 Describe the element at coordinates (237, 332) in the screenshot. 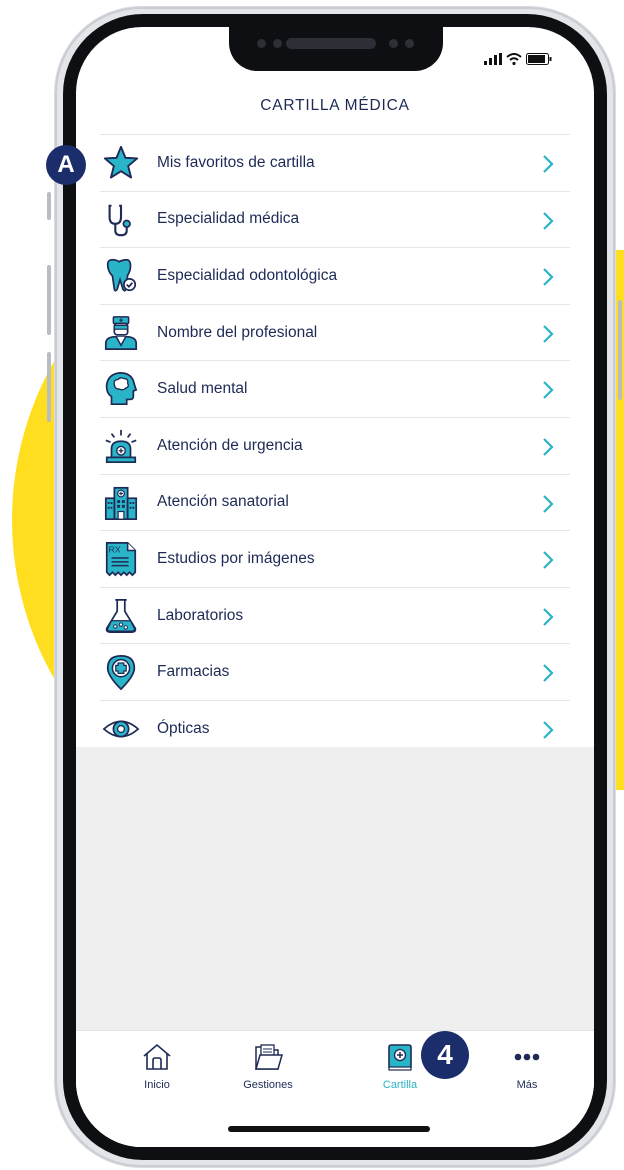

I see `menu-item-label: Nombre del profesional` at that location.